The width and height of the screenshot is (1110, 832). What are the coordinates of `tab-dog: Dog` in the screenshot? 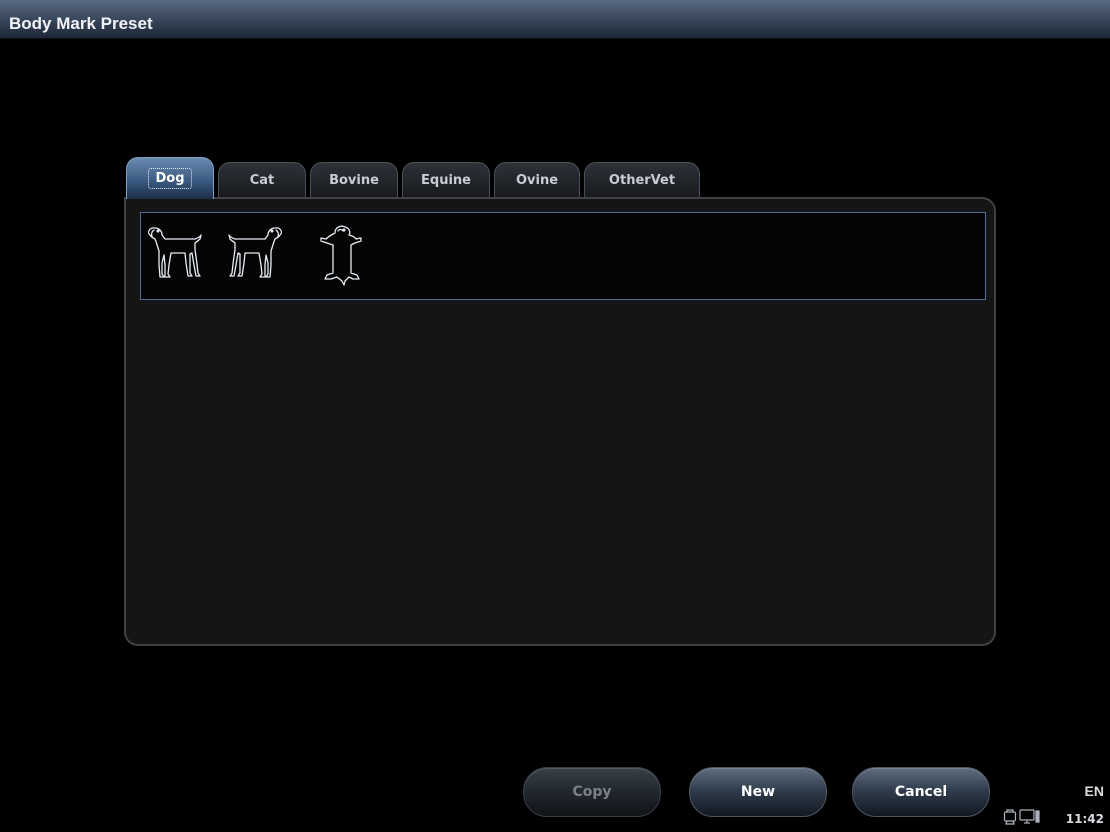 It's located at (170, 178).